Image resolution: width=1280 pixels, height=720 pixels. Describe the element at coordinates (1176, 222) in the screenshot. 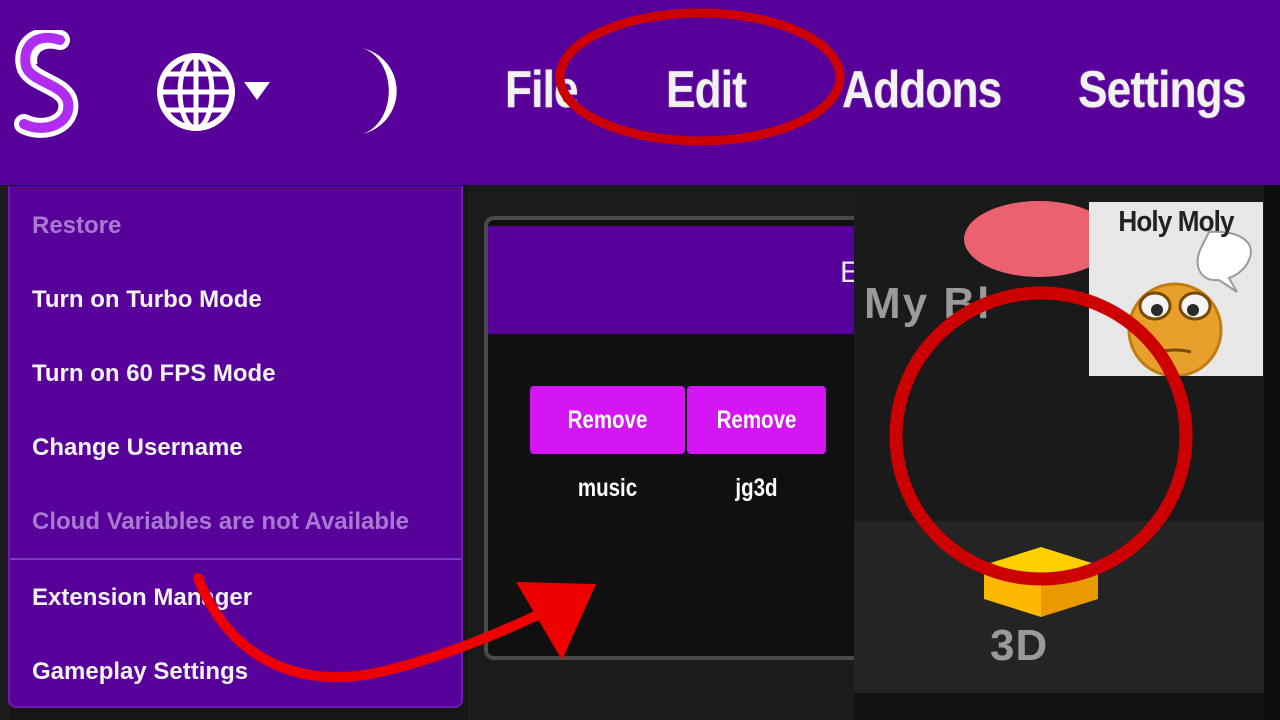

I see `meme-caption: Holy Moly` at that location.